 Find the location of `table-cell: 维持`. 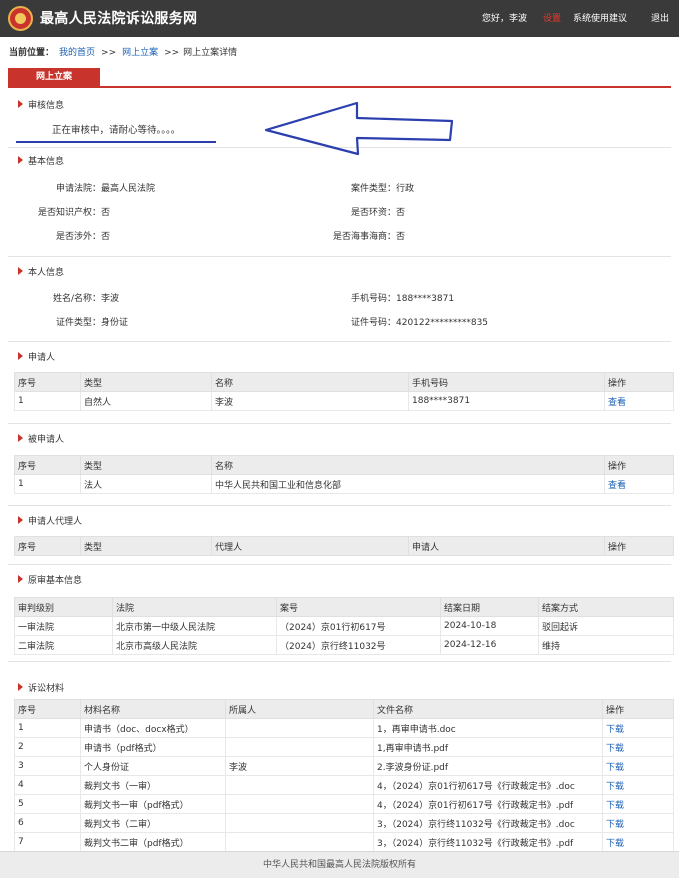

table-cell: 维持 is located at coordinates (606, 645).